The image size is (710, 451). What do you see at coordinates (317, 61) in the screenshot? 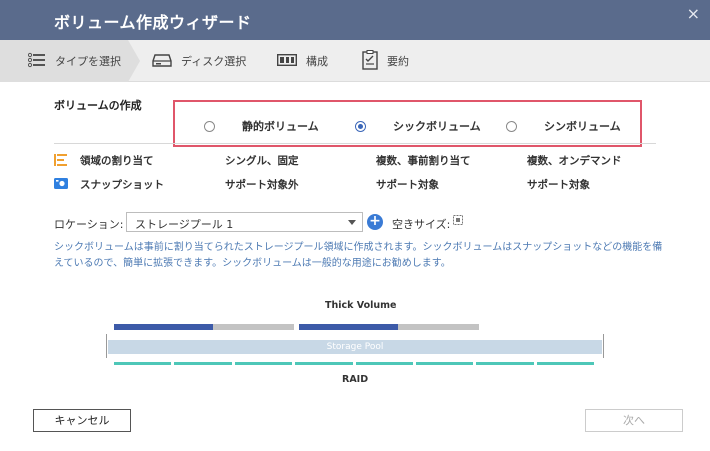
I see `step-label: 構成` at bounding box center [317, 61].